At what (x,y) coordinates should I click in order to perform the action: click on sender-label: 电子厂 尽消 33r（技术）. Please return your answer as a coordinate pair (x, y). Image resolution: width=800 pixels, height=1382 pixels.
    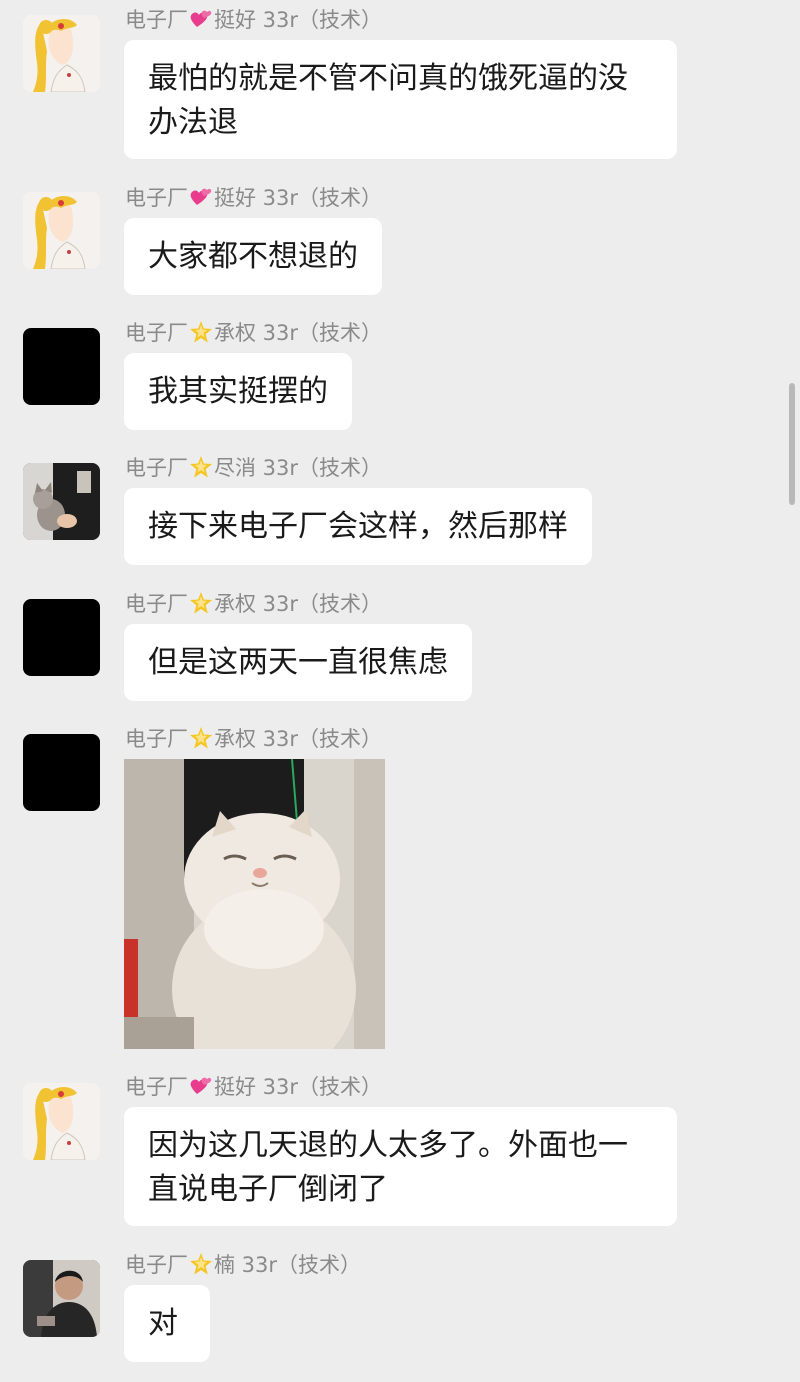
    Looking at the image, I should click on (253, 468).